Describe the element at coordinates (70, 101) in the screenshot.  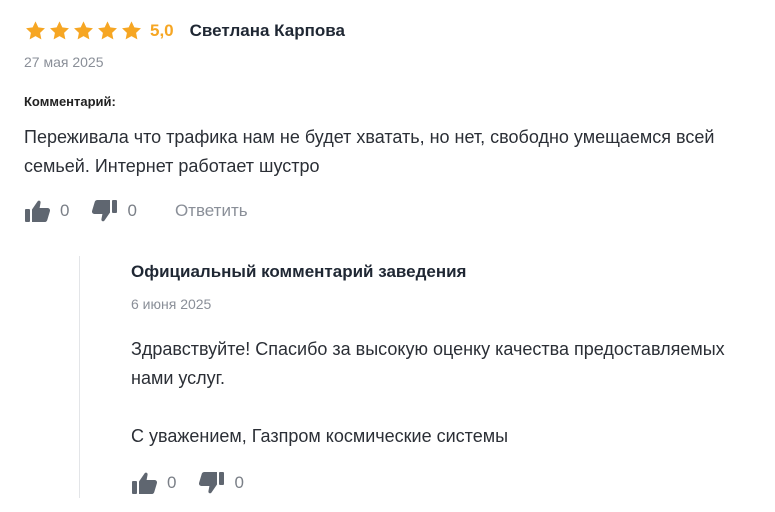
I see `comment-label: Комментарий:` at that location.